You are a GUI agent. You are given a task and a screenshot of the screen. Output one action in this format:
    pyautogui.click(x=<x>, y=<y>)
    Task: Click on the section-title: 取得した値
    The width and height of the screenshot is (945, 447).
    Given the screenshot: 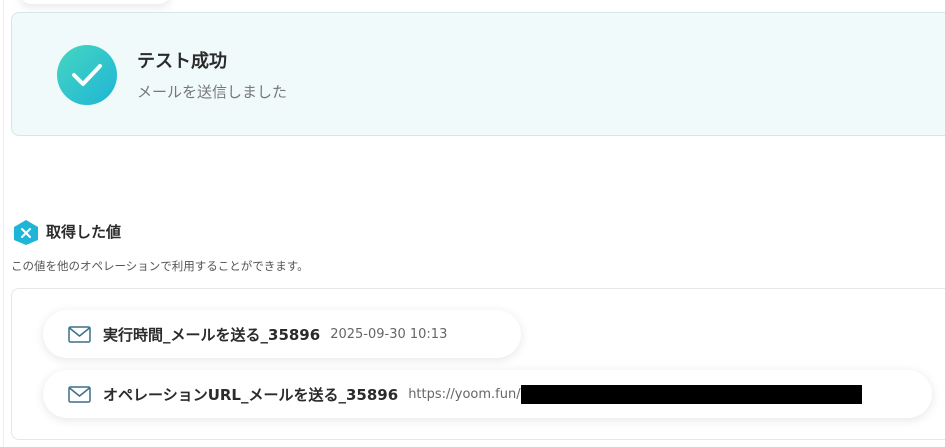 What is the action you would take?
    pyautogui.click(x=84, y=232)
    